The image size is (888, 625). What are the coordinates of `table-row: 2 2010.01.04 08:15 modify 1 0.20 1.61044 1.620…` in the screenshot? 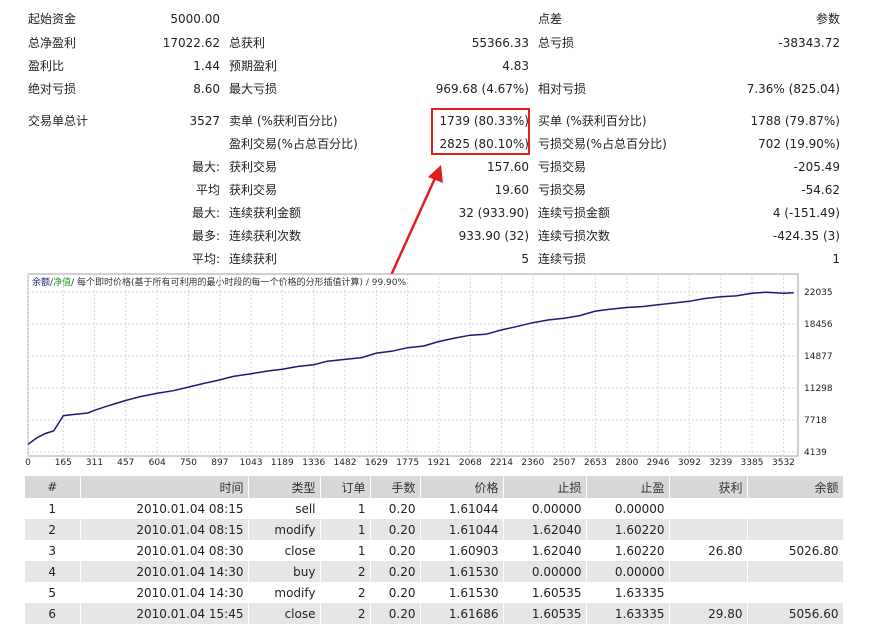 It's located at (434, 529).